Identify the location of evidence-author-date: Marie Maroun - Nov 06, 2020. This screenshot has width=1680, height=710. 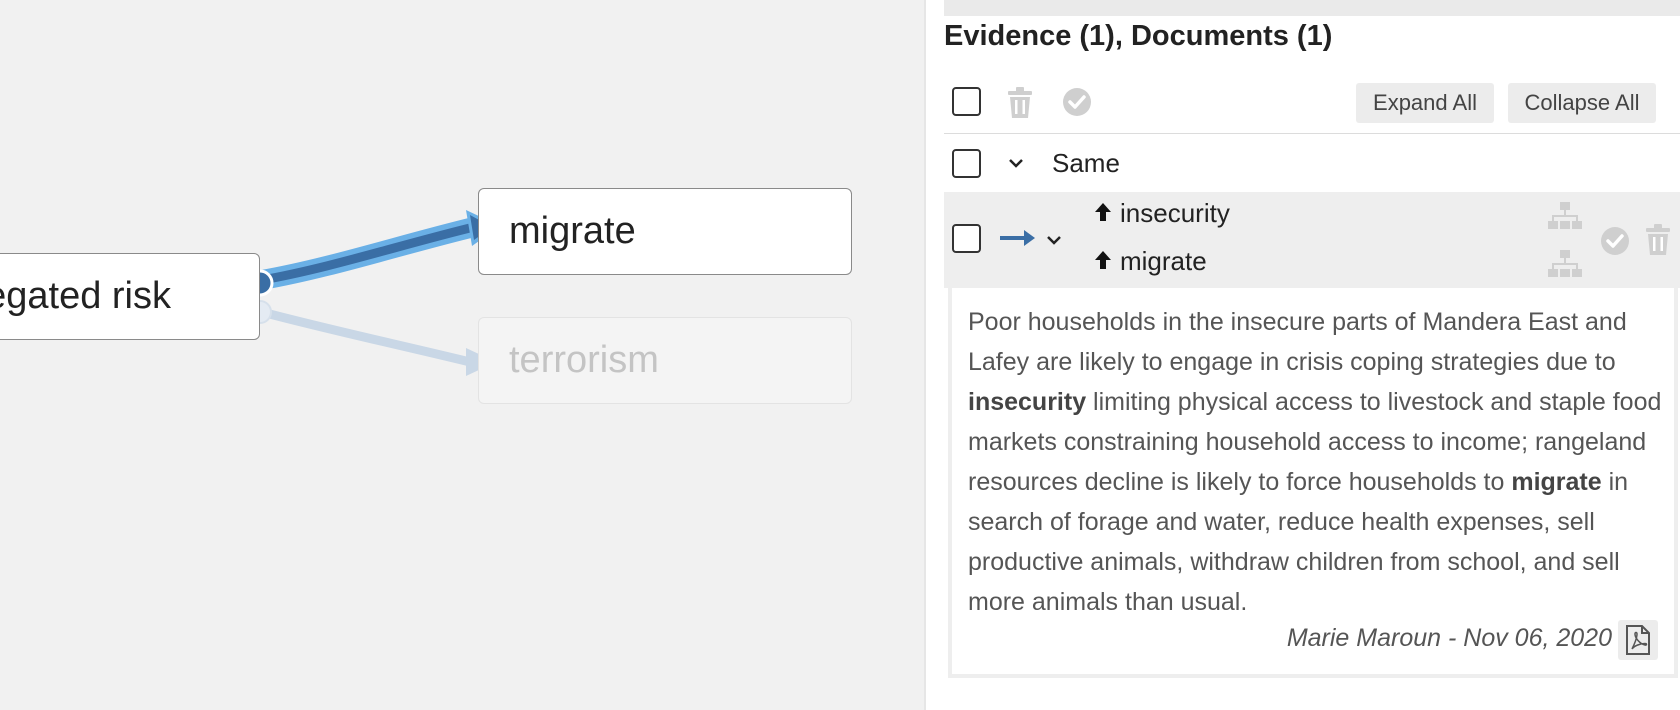
(1449, 638).